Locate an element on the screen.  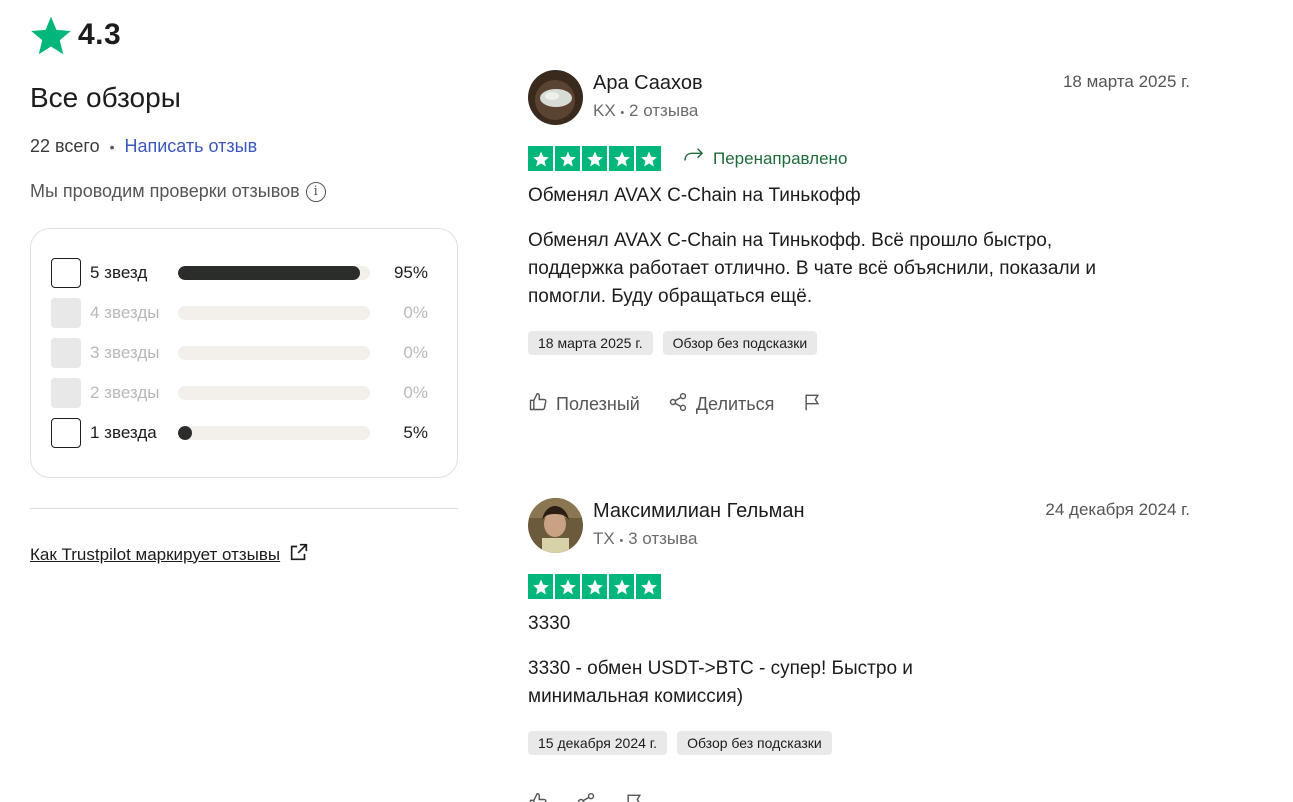
review-date: 18 марта 2025 г. is located at coordinates (1126, 81).